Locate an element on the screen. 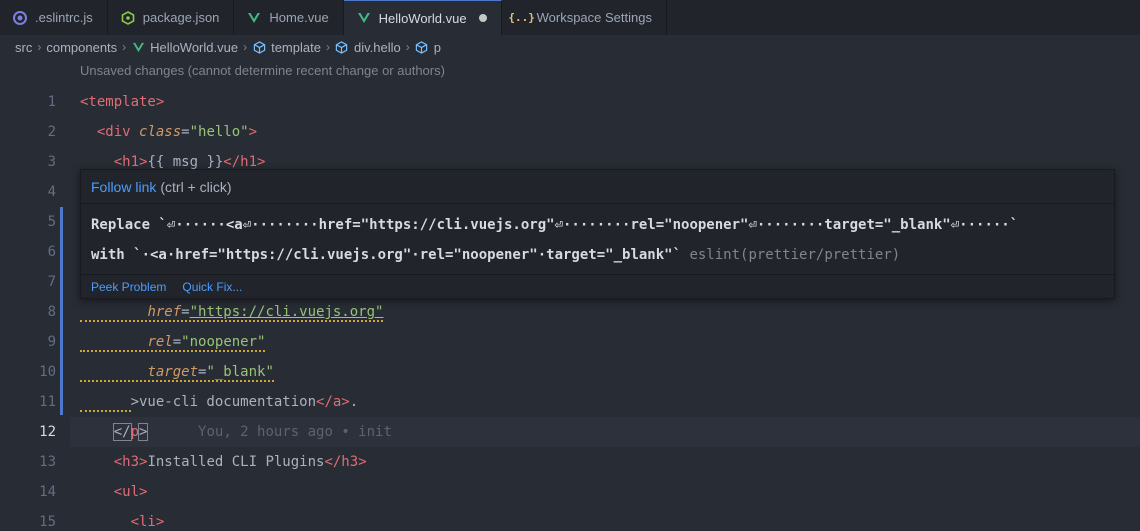  unsaved-dot-icon is located at coordinates (482, 18).